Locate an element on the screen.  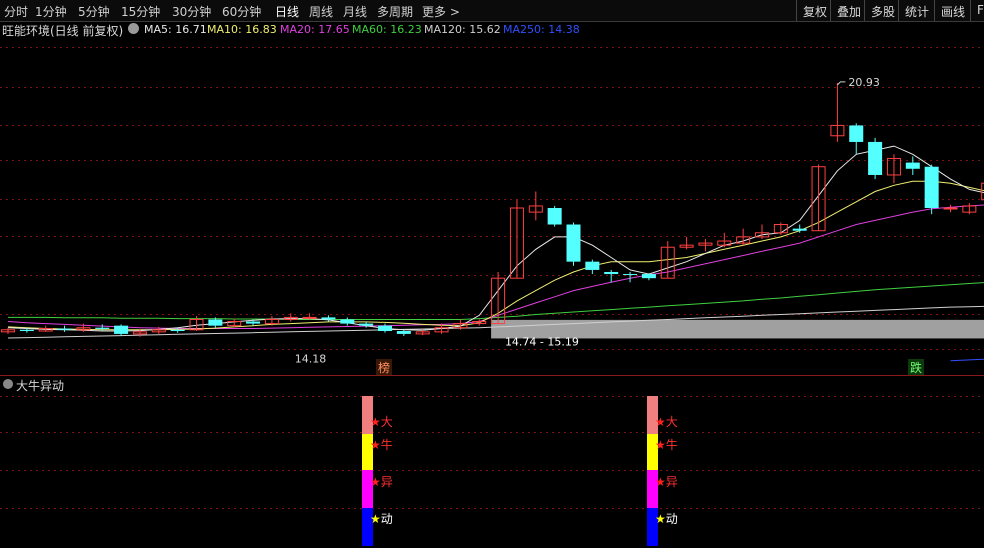
ma250-value: MA250: 14.38 is located at coordinates (541, 29).